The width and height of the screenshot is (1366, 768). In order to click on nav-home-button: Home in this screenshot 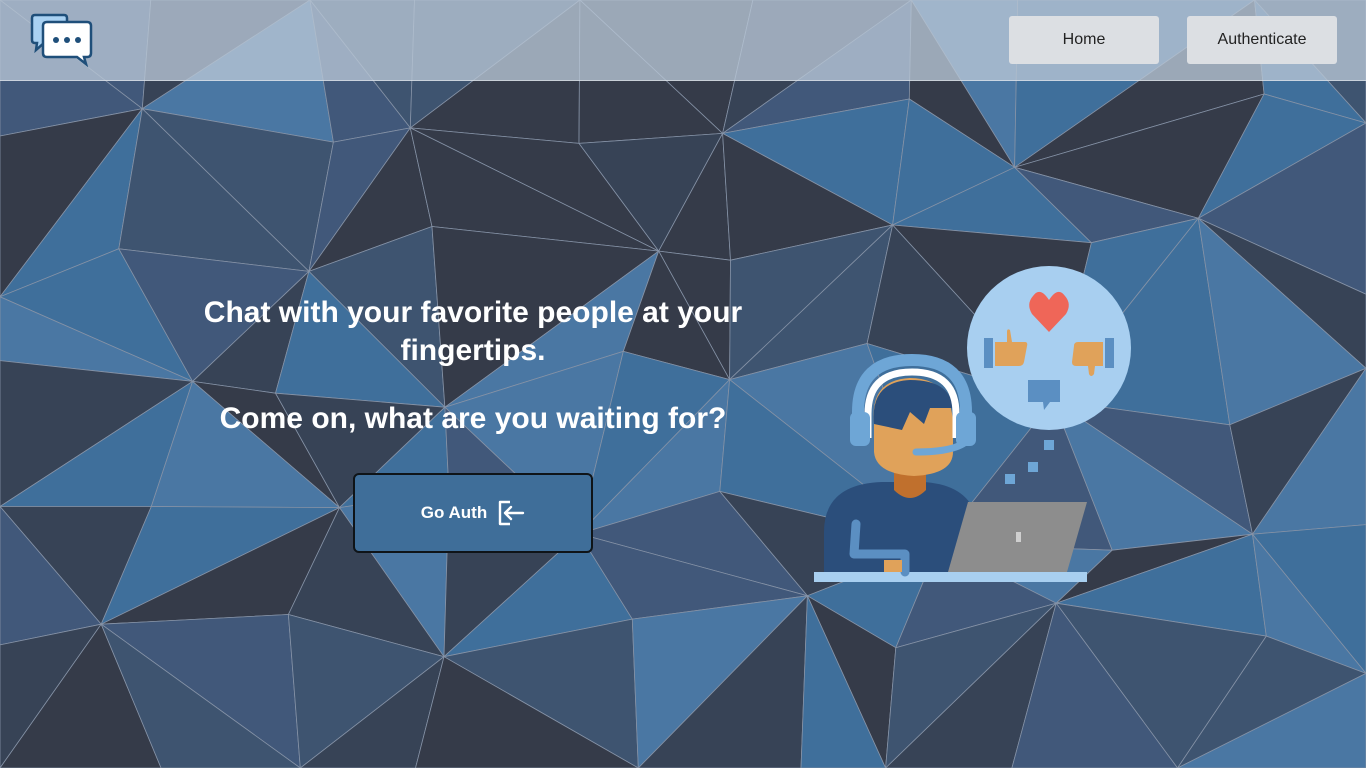, I will do `click(1084, 40)`.